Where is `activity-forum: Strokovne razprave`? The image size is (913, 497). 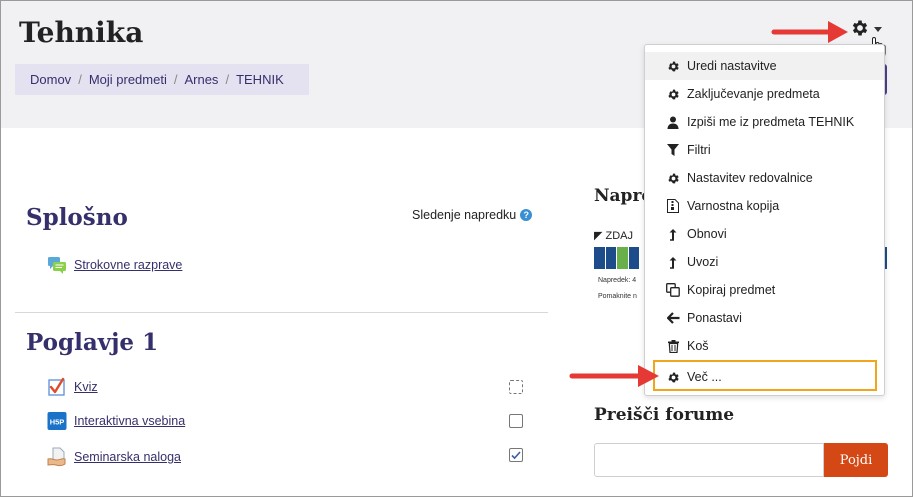
activity-forum: Strokovne razprave is located at coordinates (114, 265).